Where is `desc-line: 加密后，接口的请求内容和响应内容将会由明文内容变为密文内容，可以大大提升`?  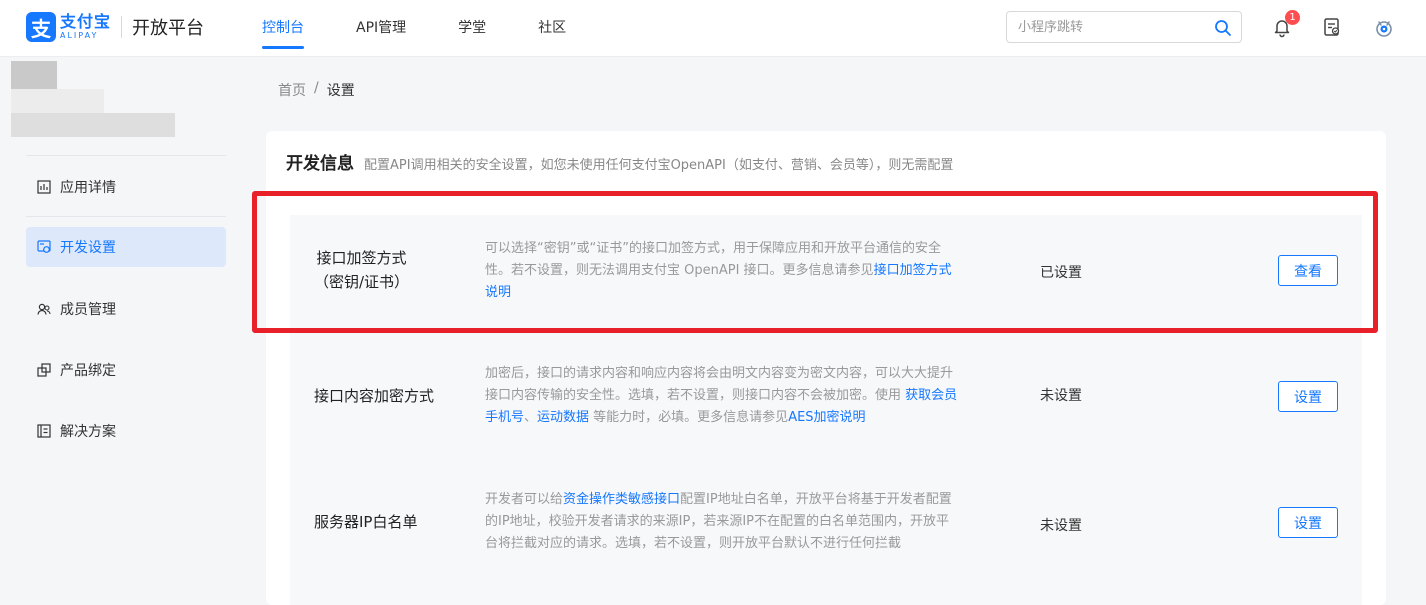 desc-line: 加密后，接口的请求内容和响应内容将会由明文内容变为密文内容，可以大大提升 is located at coordinates (719, 373).